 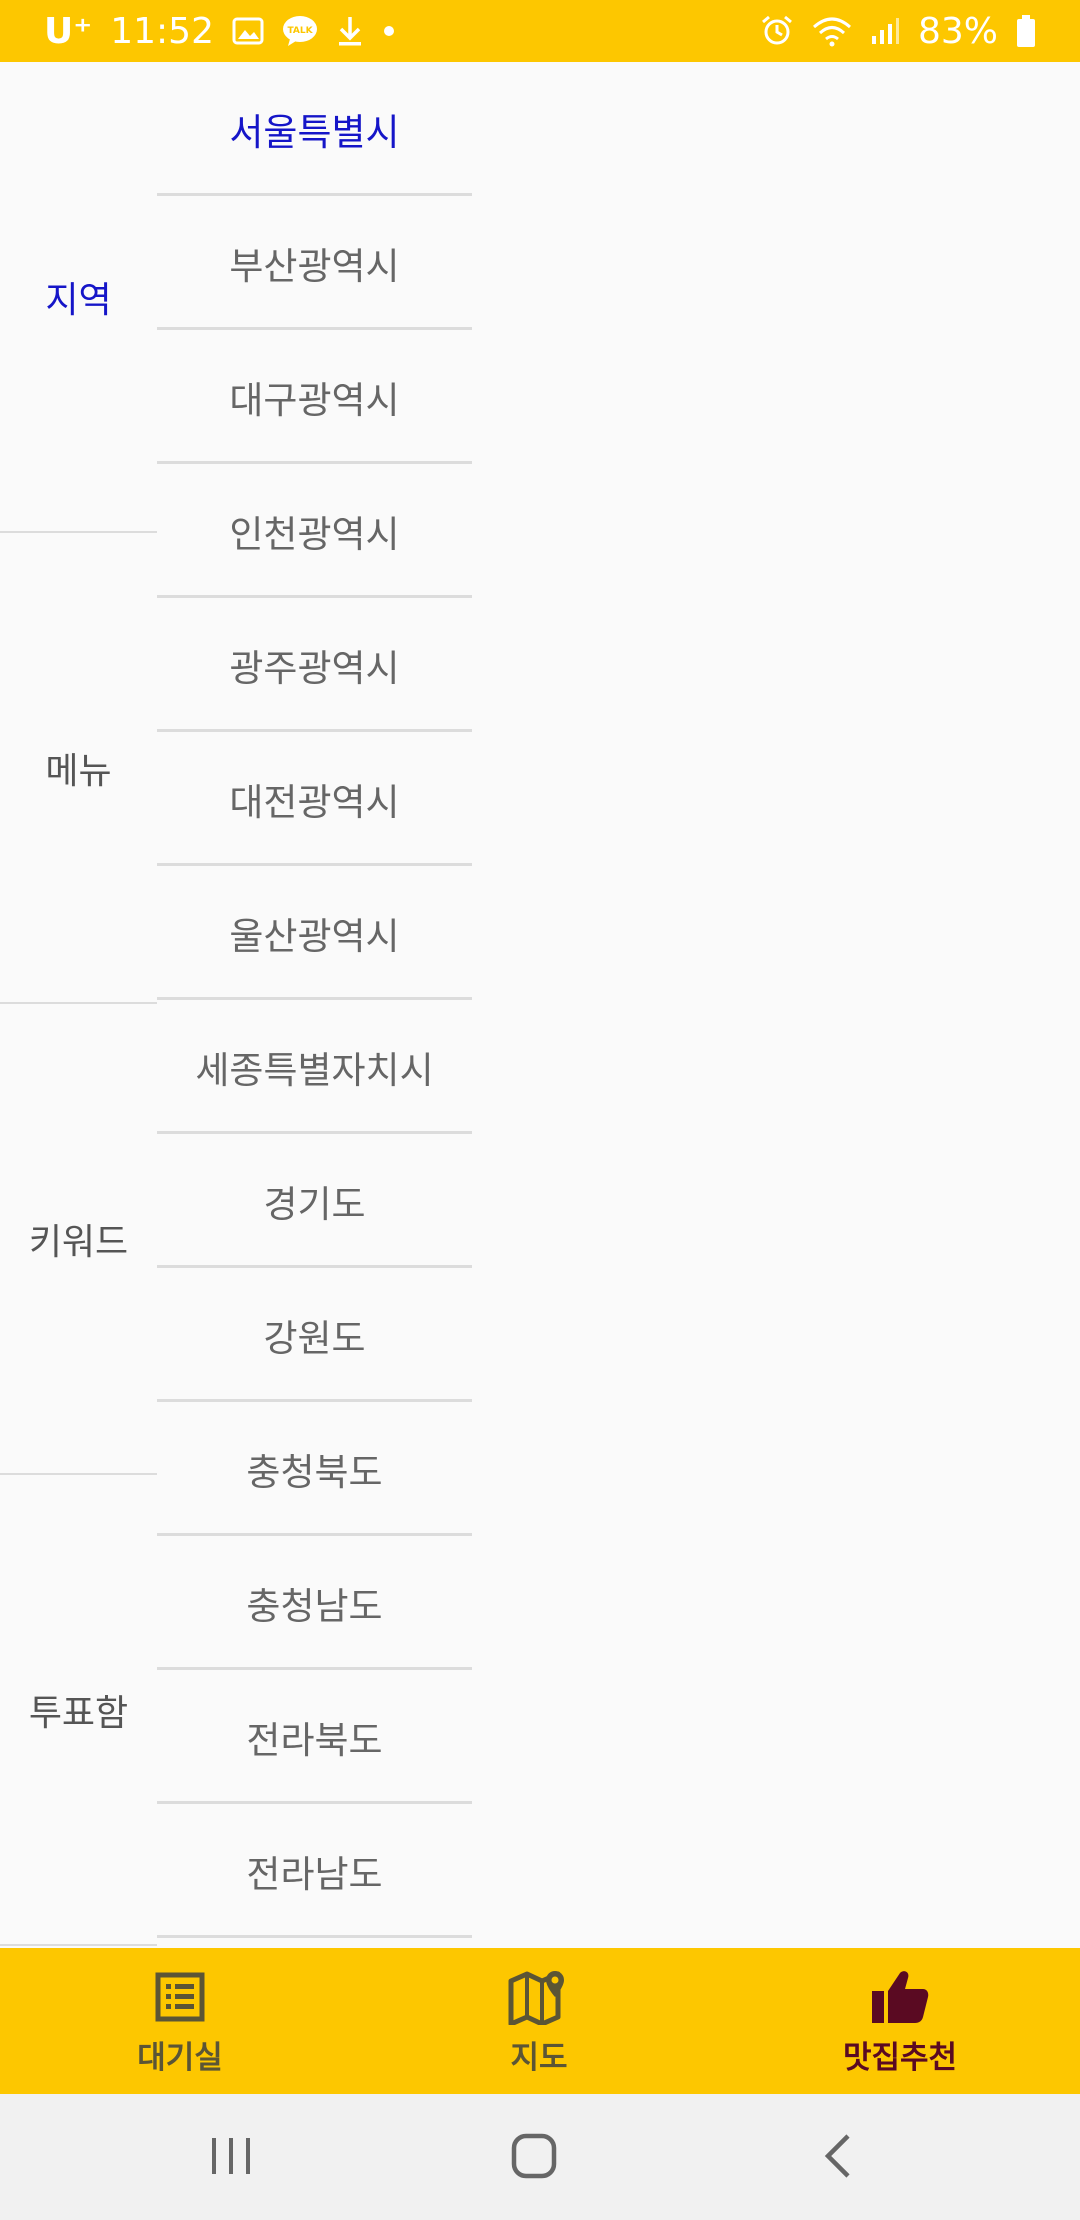 What do you see at coordinates (314, 132) in the screenshot?
I see `region-label: 서울특별시` at bounding box center [314, 132].